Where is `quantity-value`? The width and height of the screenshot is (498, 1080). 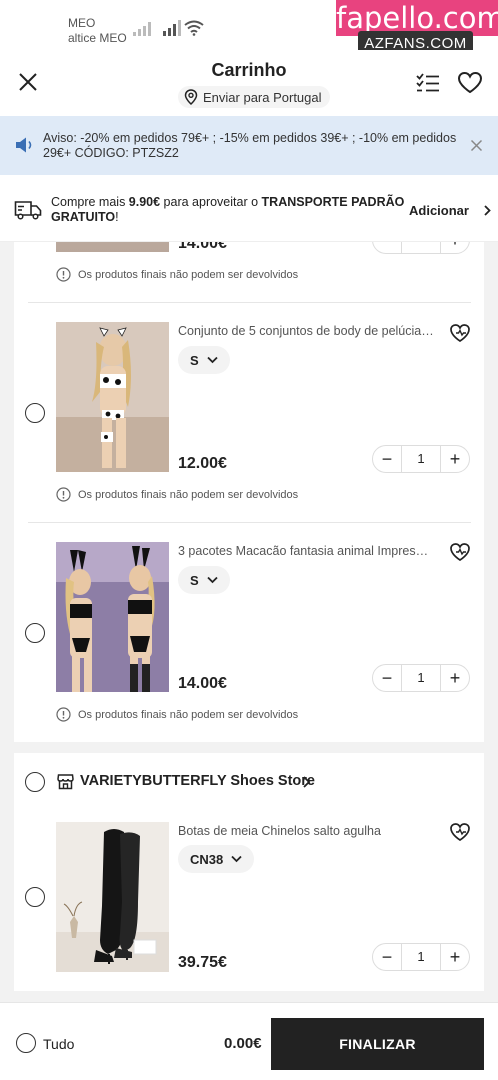 quantity-value is located at coordinates (421, 248).